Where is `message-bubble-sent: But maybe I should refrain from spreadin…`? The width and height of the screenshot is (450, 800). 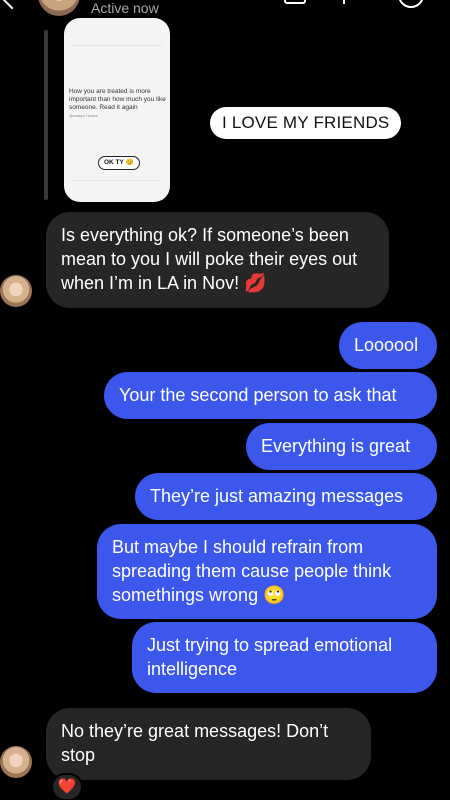
message-bubble-sent: But maybe I should refrain from spreadin… is located at coordinates (267, 571).